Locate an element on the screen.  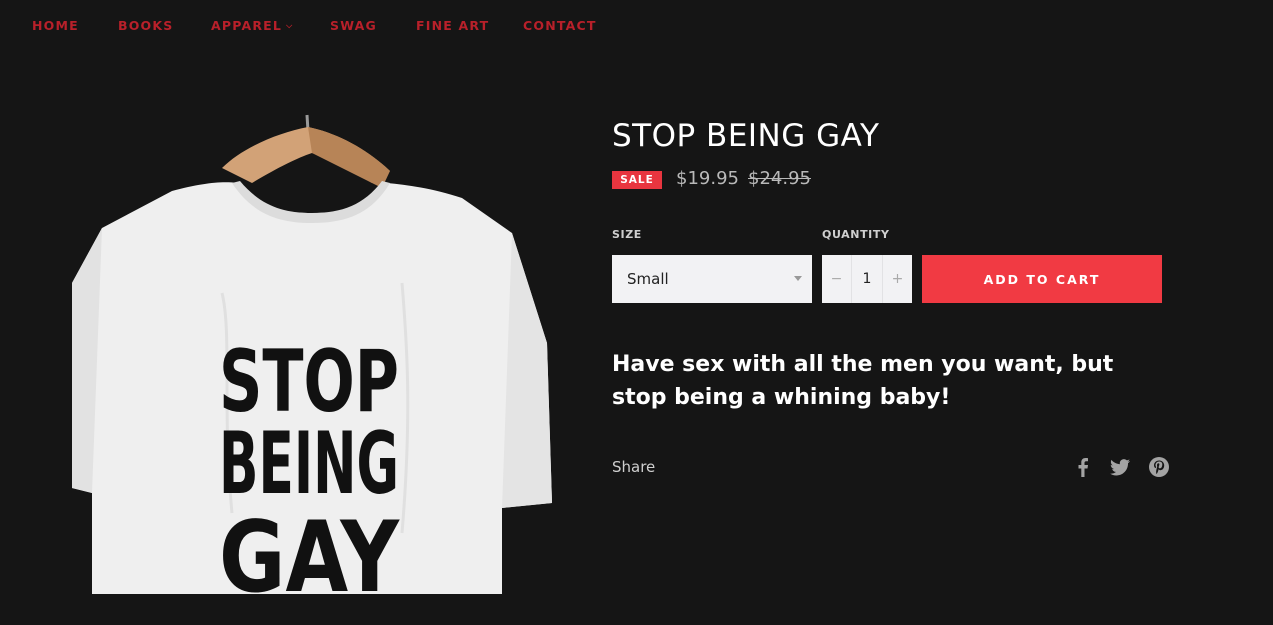
quantity-stepper: − 1 + is located at coordinates (867, 279).